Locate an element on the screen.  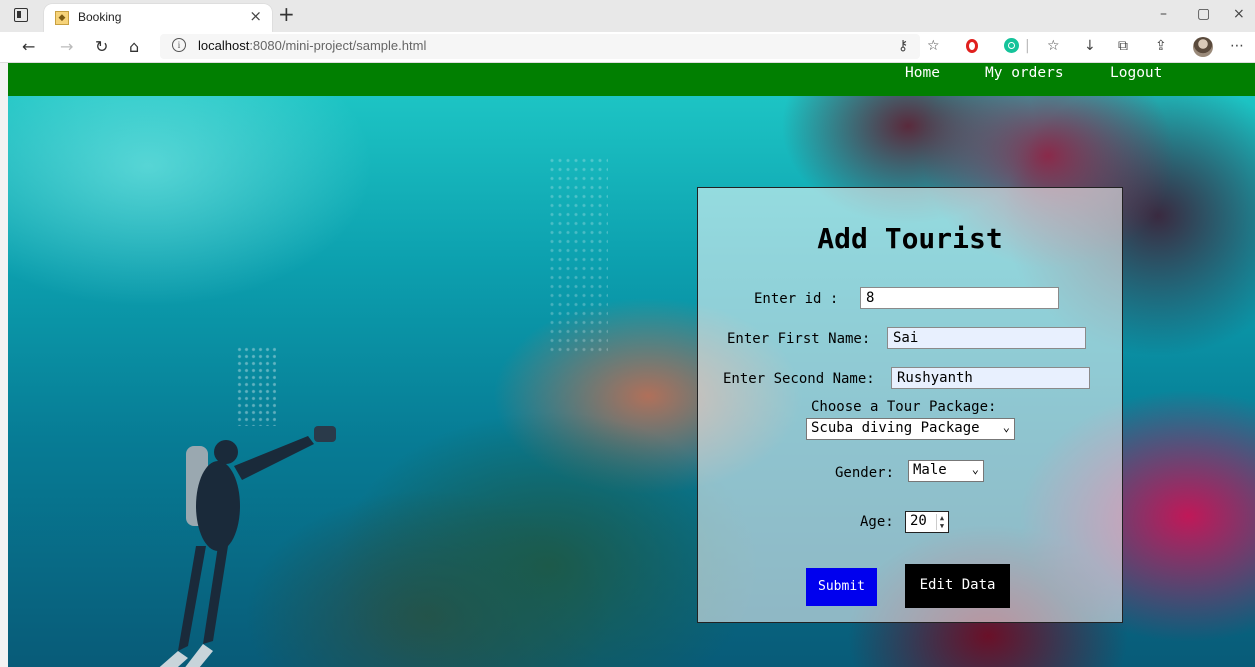
nav-home-link: Home is located at coordinates (922, 73).